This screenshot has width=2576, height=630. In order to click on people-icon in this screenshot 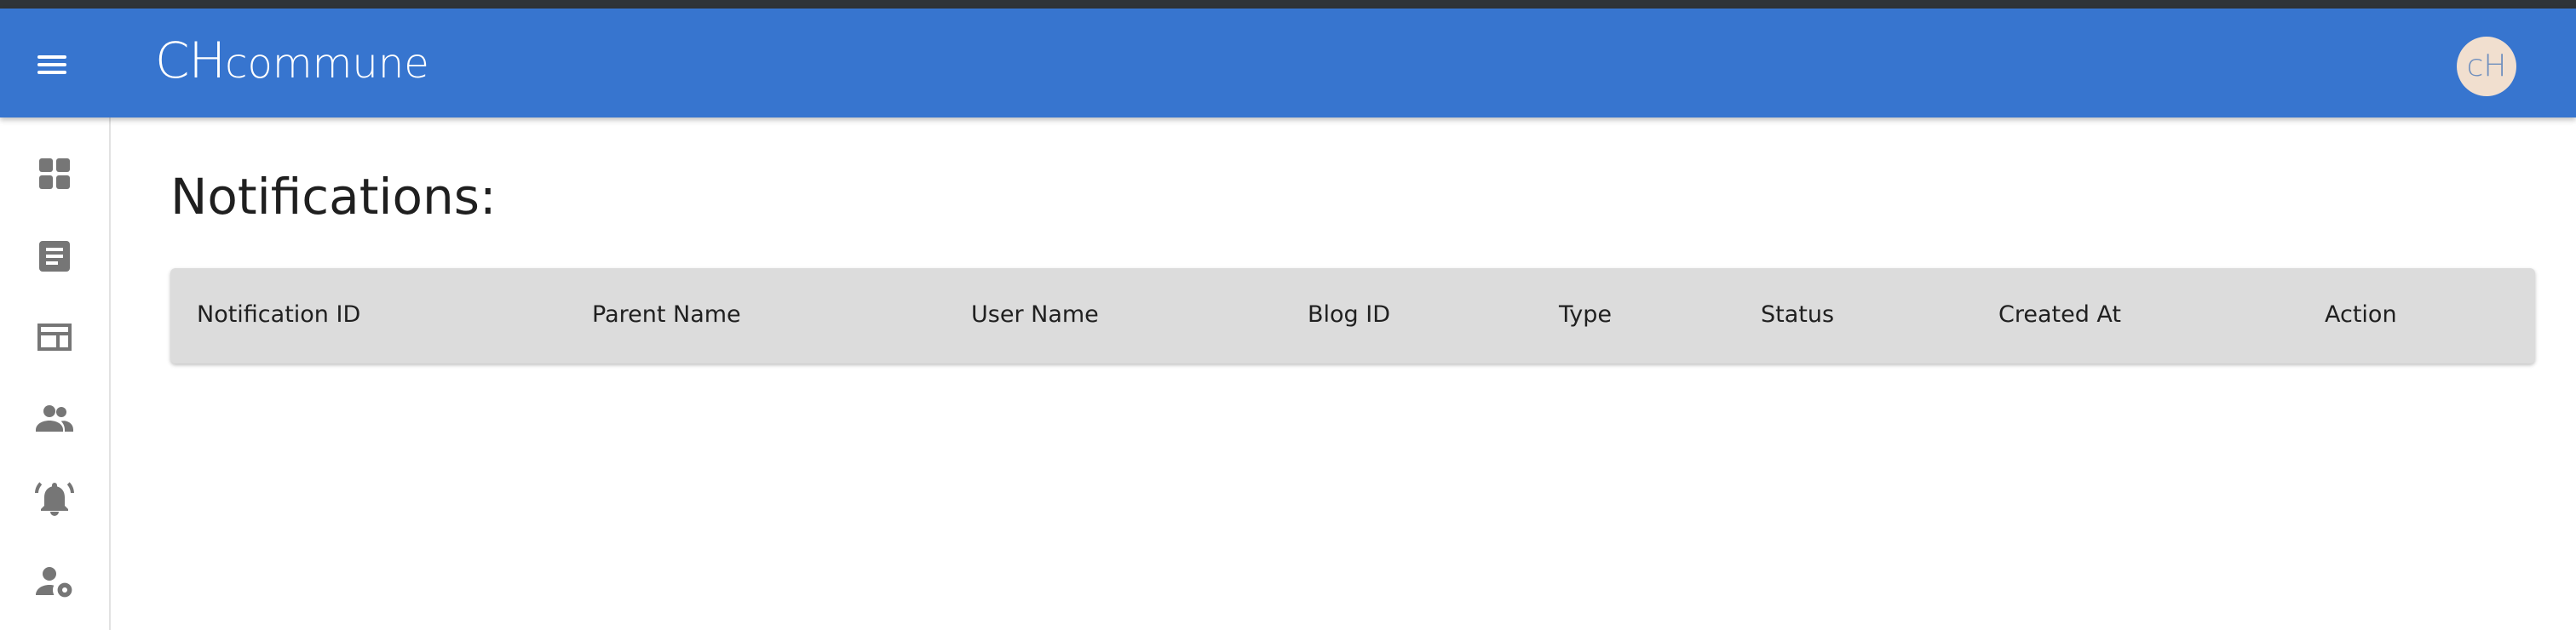, I will do `click(55, 418)`.